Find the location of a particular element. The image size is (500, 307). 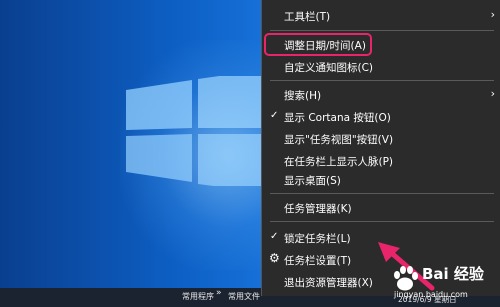

menu-item-label: 退出资源管理器(X) is located at coordinates (328, 283).